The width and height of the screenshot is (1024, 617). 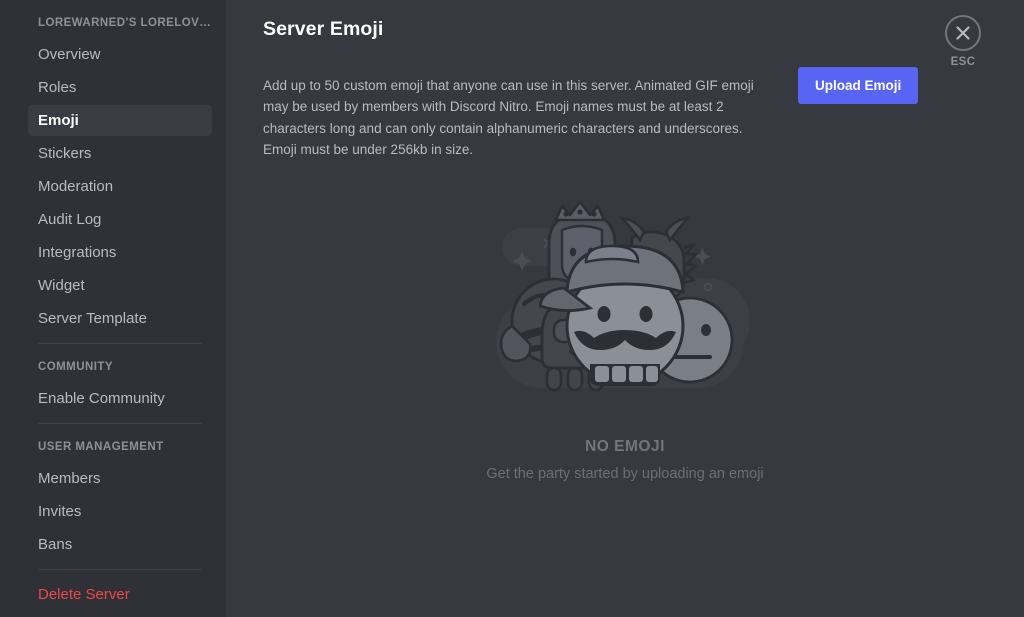 What do you see at coordinates (120, 54) in the screenshot?
I see `sidebar-item-overview: Overview` at bounding box center [120, 54].